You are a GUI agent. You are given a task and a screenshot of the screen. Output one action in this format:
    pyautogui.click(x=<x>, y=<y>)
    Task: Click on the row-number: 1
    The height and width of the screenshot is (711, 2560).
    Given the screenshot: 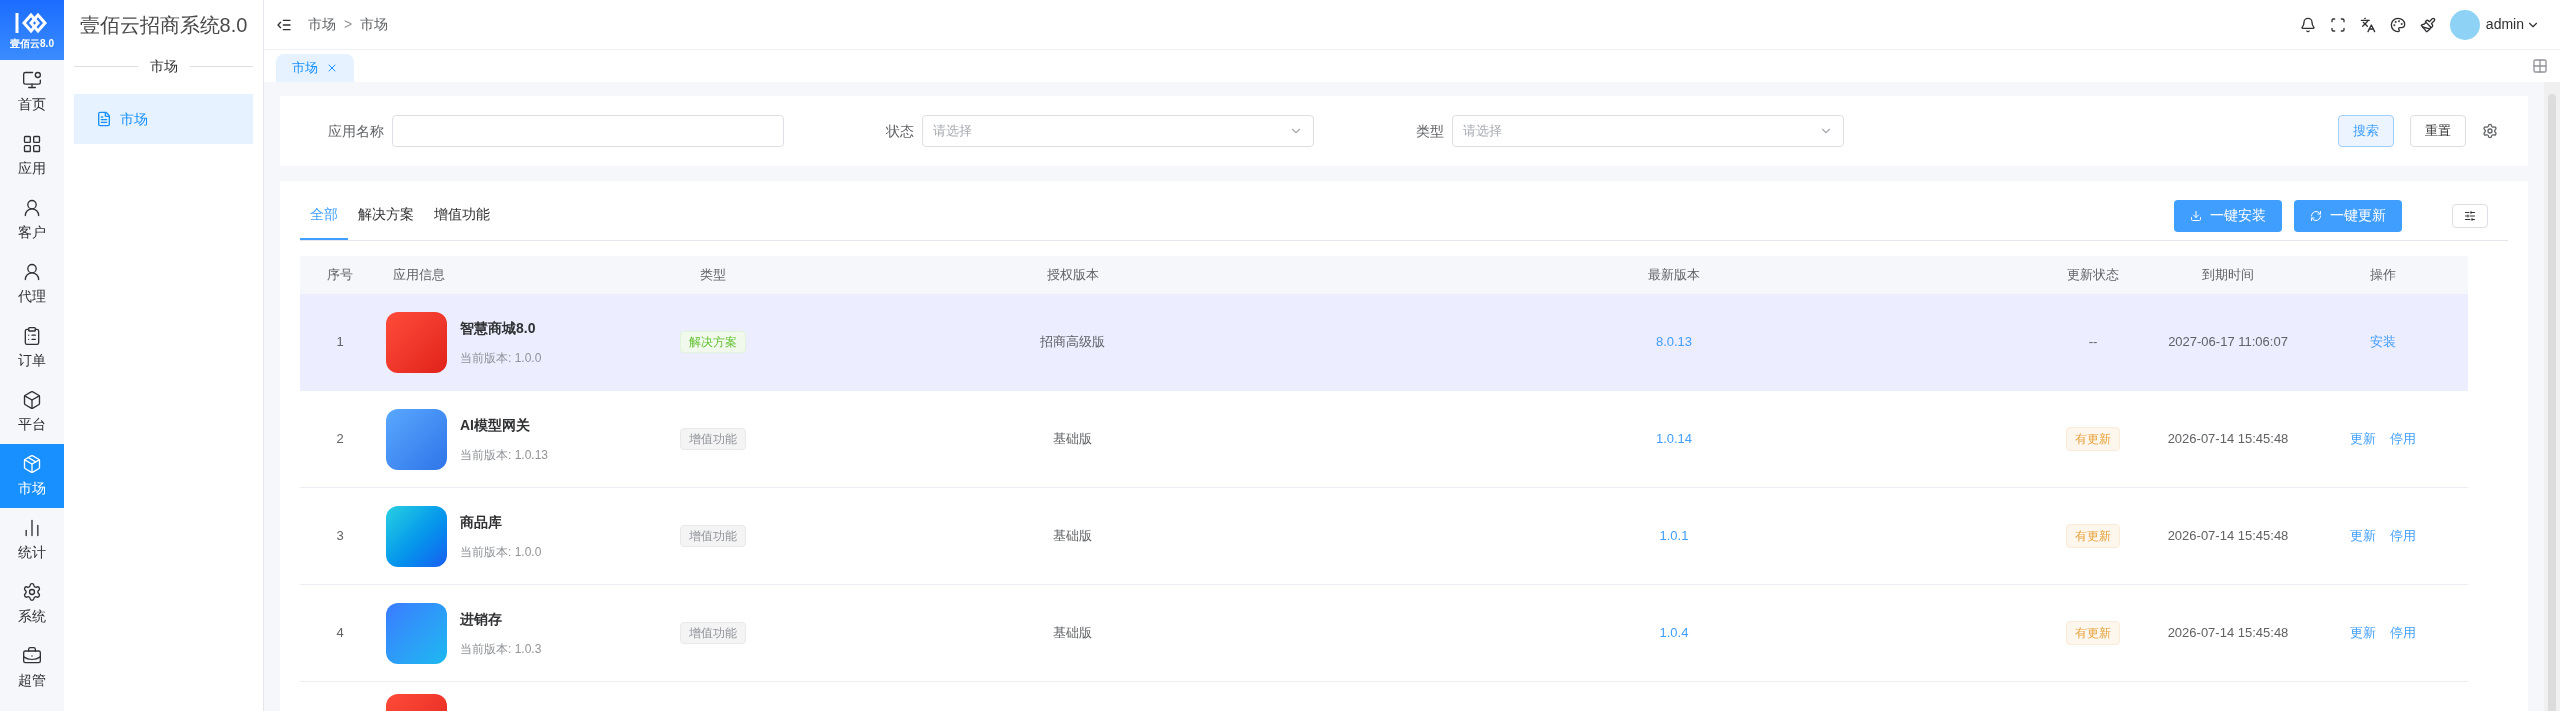 What is the action you would take?
    pyautogui.click(x=340, y=342)
    